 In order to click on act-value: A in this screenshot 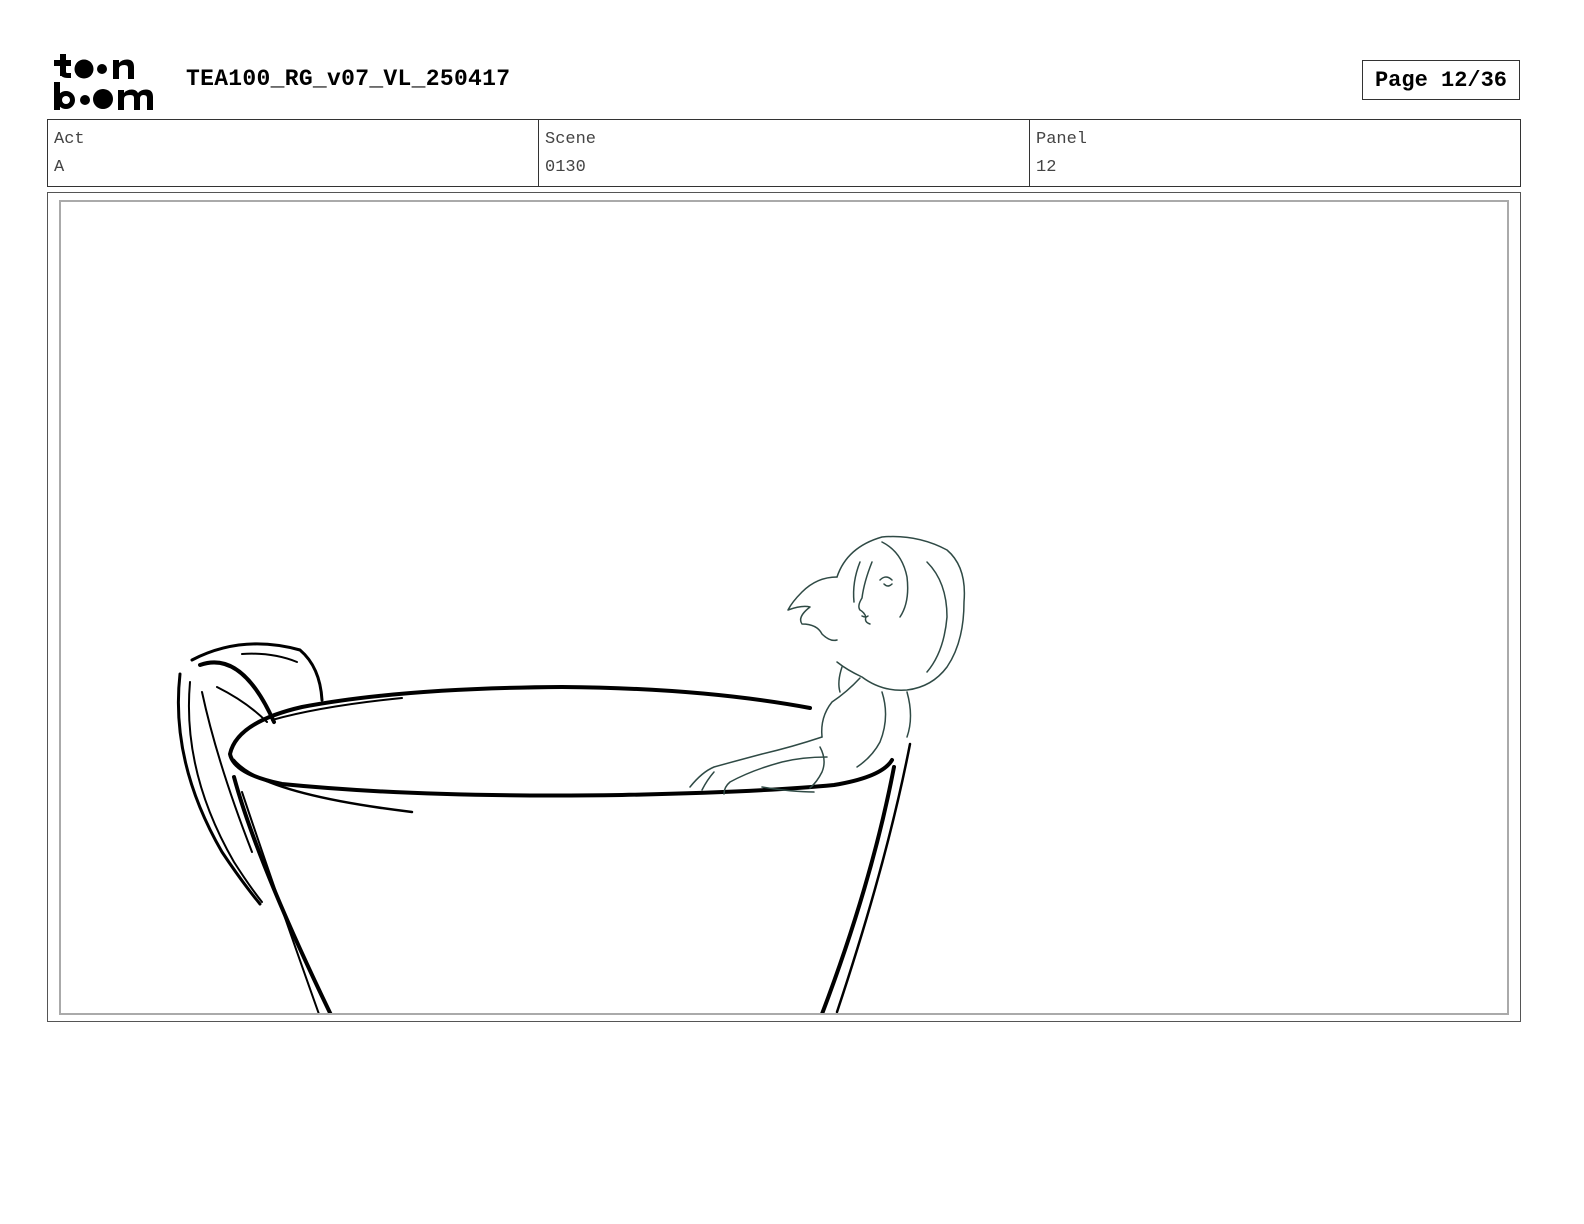, I will do `click(59, 167)`.